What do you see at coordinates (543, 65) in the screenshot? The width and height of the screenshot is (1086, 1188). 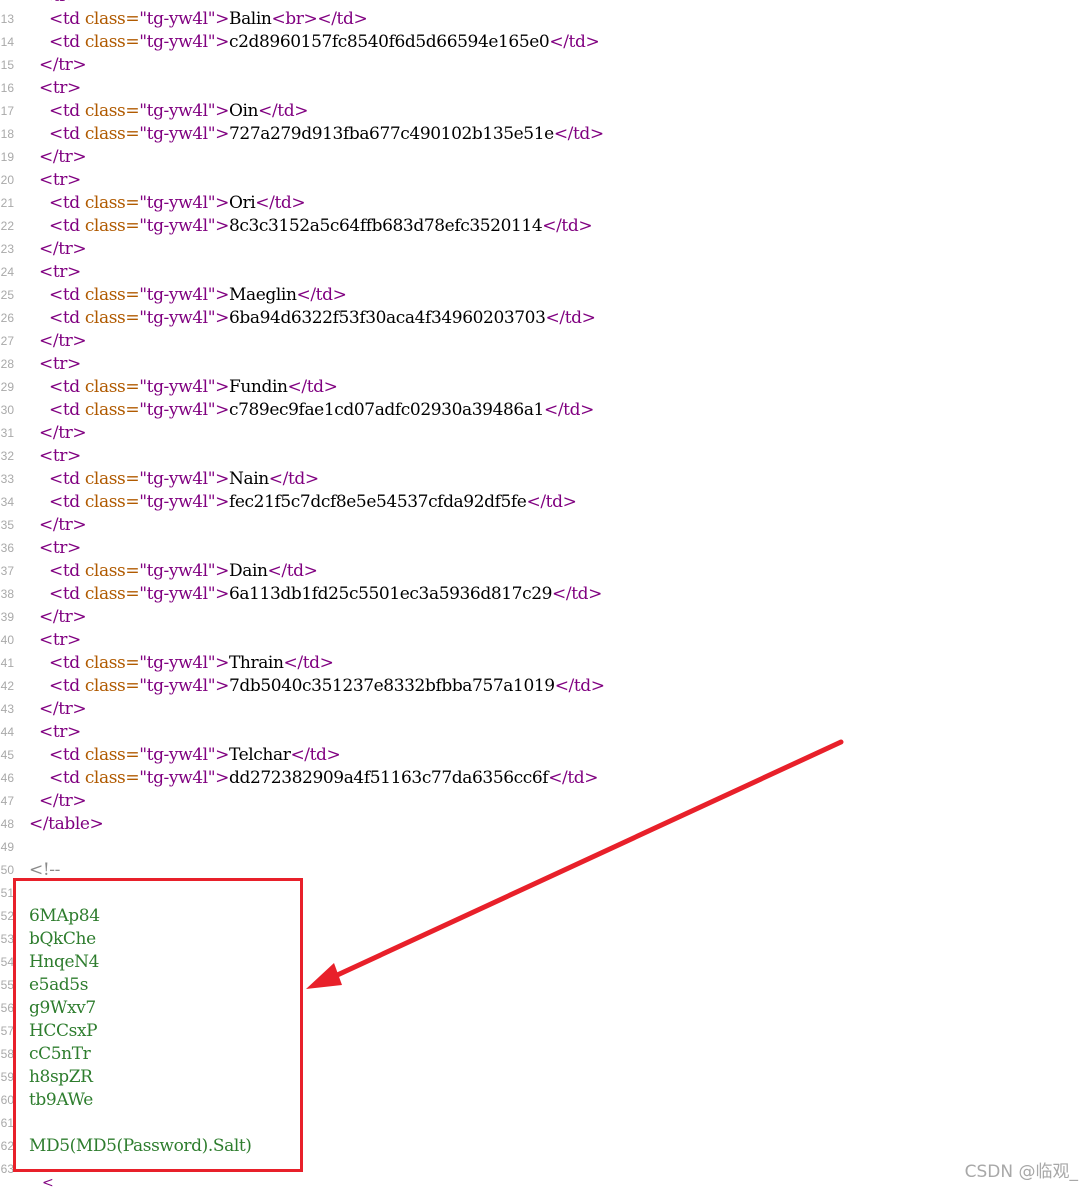 I see `code-line: 15 </tr>` at bounding box center [543, 65].